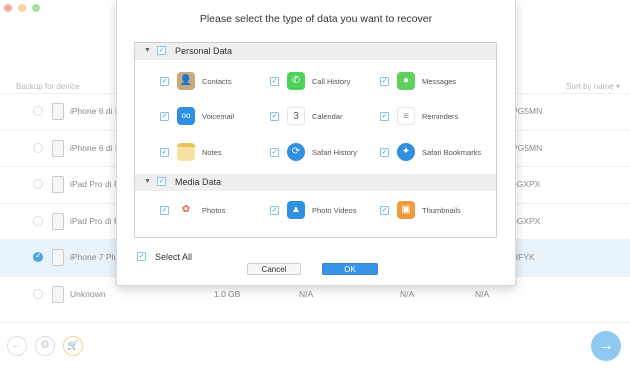 This screenshot has height=368, width=630. Describe the element at coordinates (439, 81) in the screenshot. I see `item-label: Messages` at that location.